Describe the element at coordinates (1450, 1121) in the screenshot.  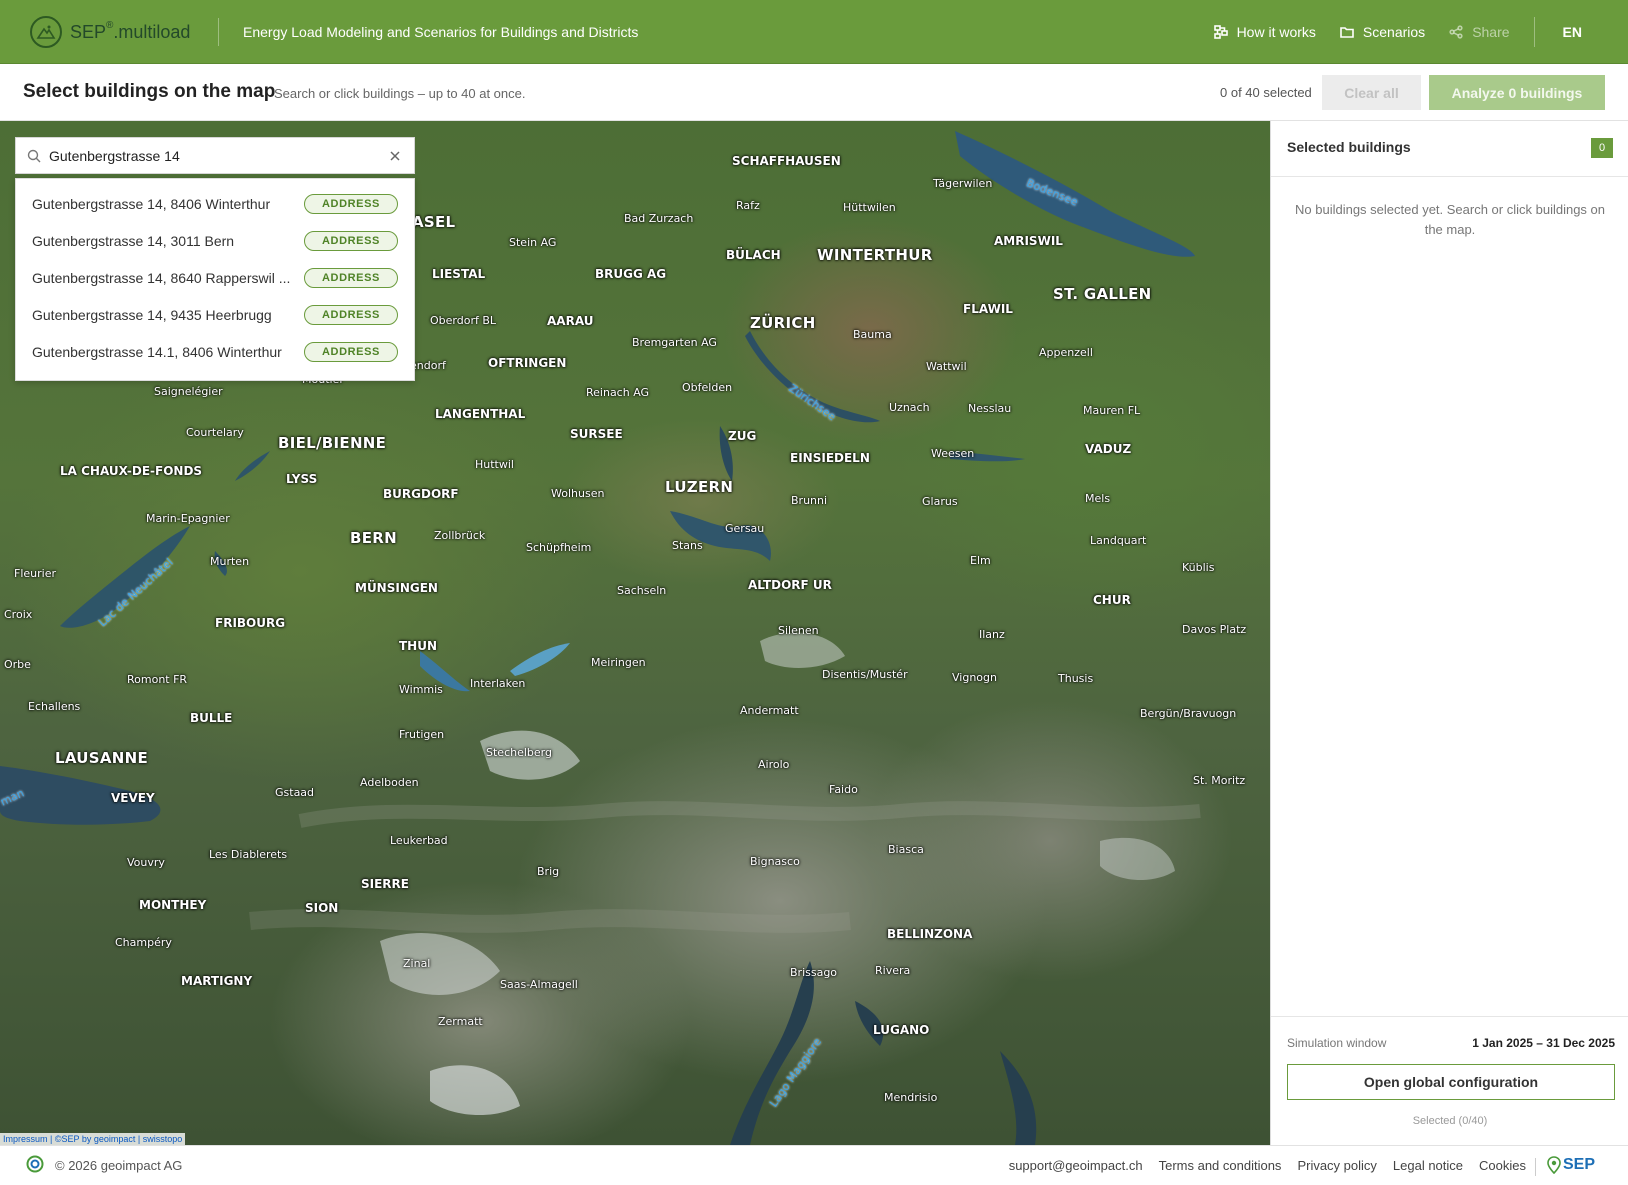
I see `selected-status-note: Selected (0/40)` at that location.